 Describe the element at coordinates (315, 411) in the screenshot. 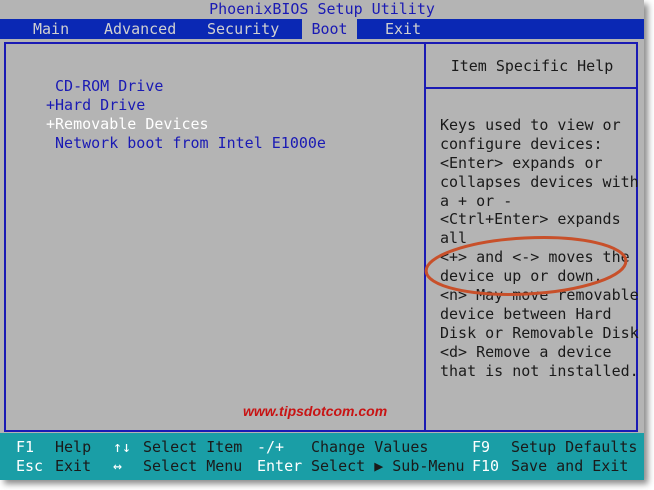

I see `watermark: www.tipsdotcom.com` at that location.